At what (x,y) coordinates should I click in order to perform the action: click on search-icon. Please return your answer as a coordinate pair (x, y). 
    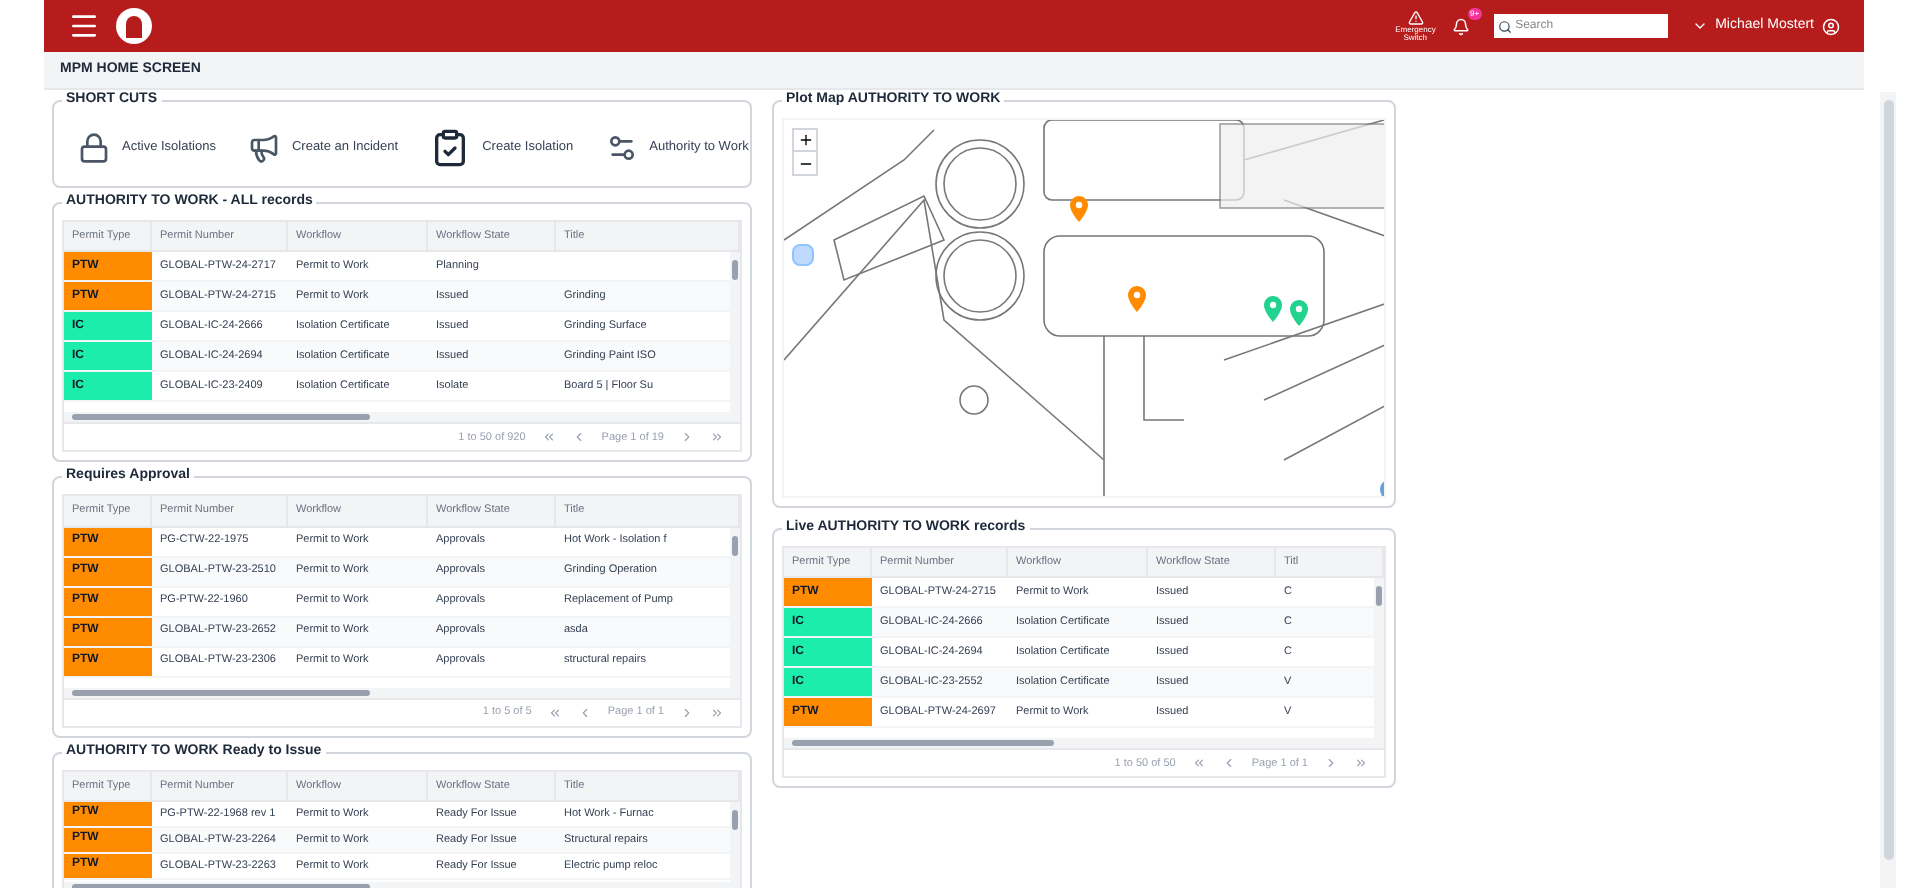
    Looking at the image, I should click on (1504, 26).